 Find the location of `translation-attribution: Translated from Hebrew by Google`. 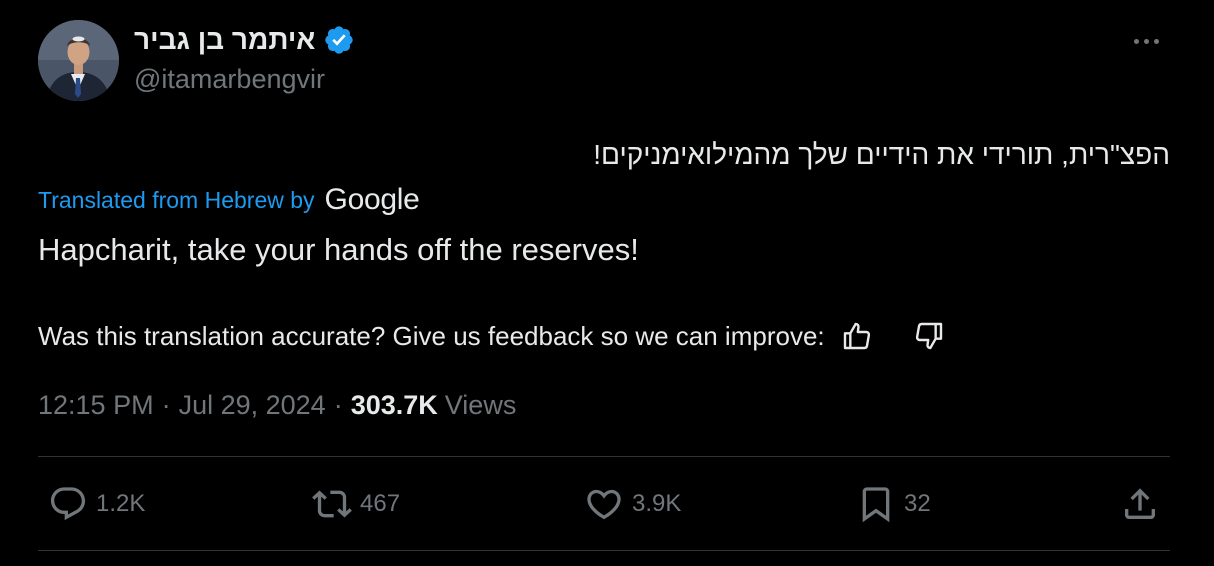

translation-attribution: Translated from Hebrew by Google is located at coordinates (229, 199).